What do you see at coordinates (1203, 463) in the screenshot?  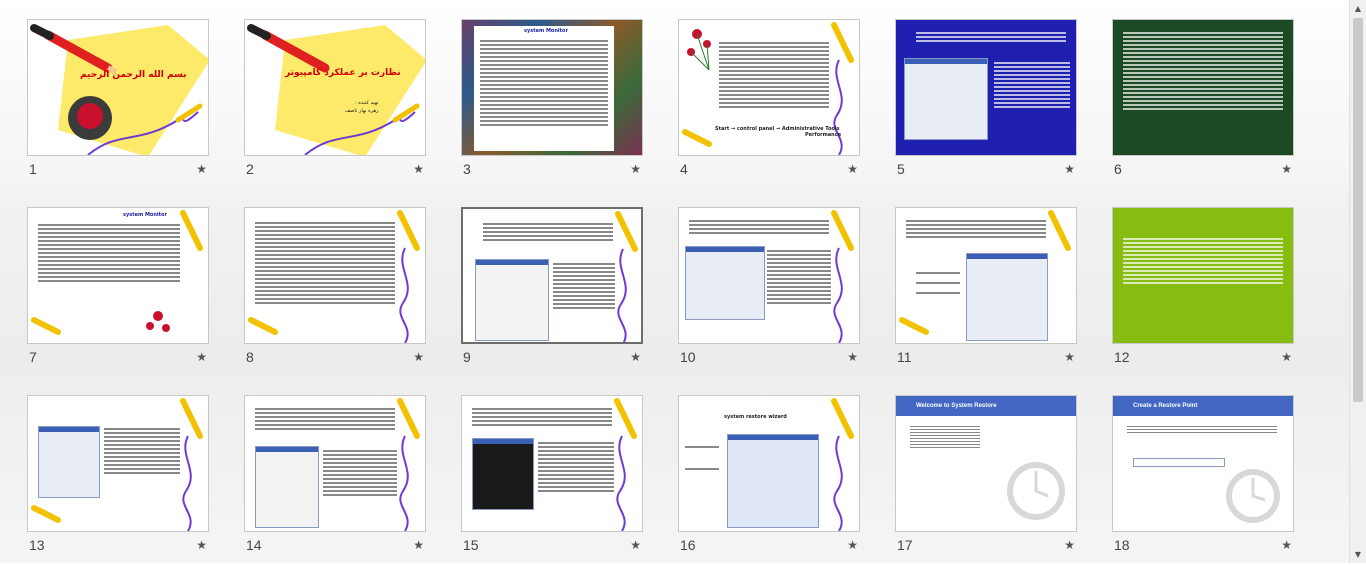 I see `slide-preview: Create a Restore Point` at bounding box center [1203, 463].